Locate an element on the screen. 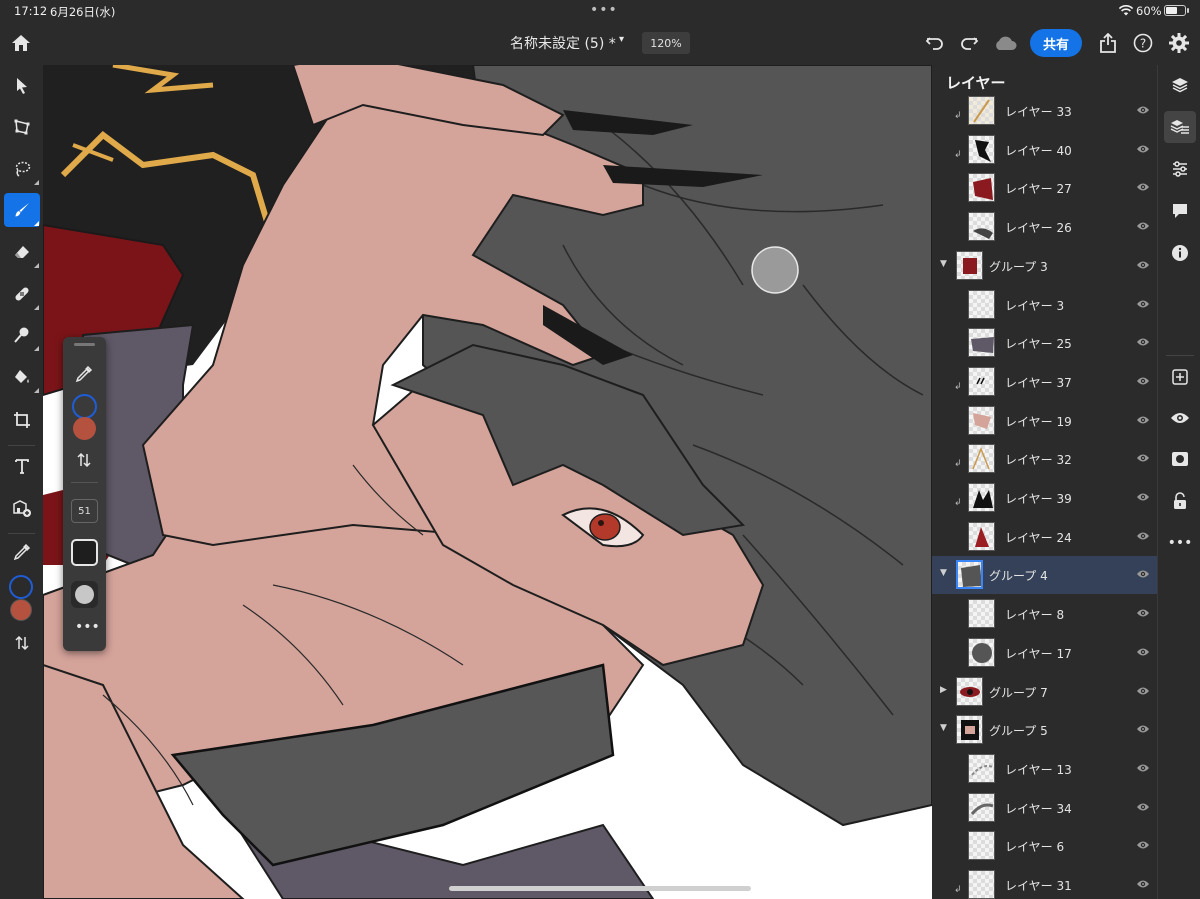 The width and height of the screenshot is (1200, 899). panel-background-color is located at coordinates (84, 428).